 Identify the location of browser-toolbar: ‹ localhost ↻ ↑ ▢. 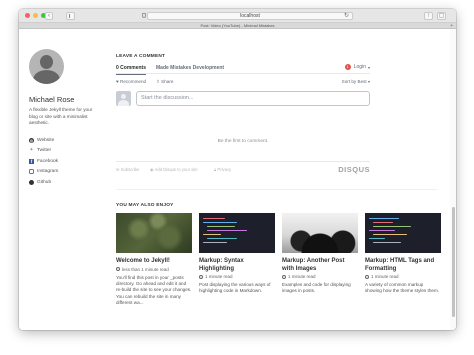
(237, 16).